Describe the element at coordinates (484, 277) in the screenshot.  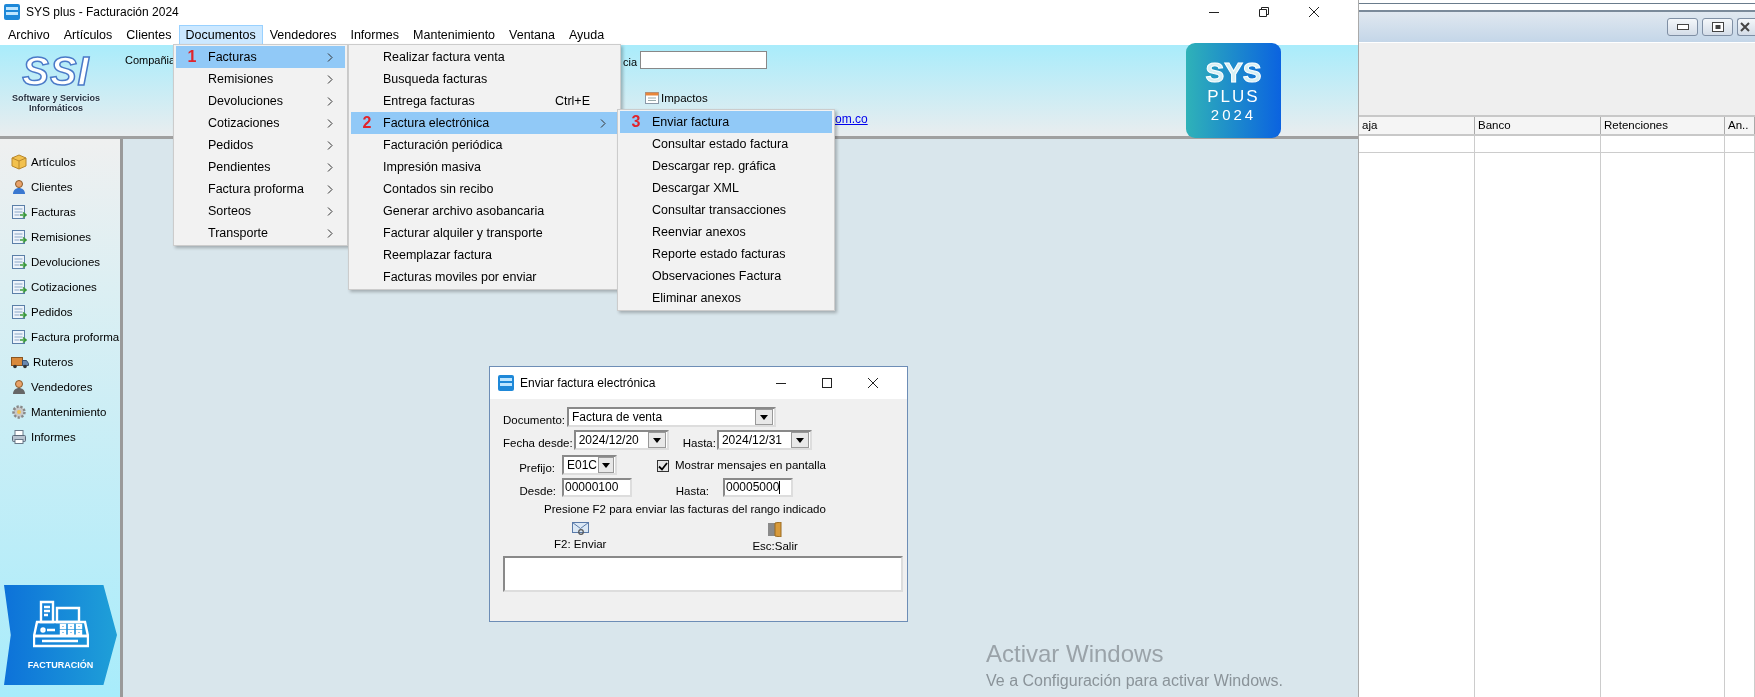
I see `menu-option: Facturas moviles por enviar` at that location.